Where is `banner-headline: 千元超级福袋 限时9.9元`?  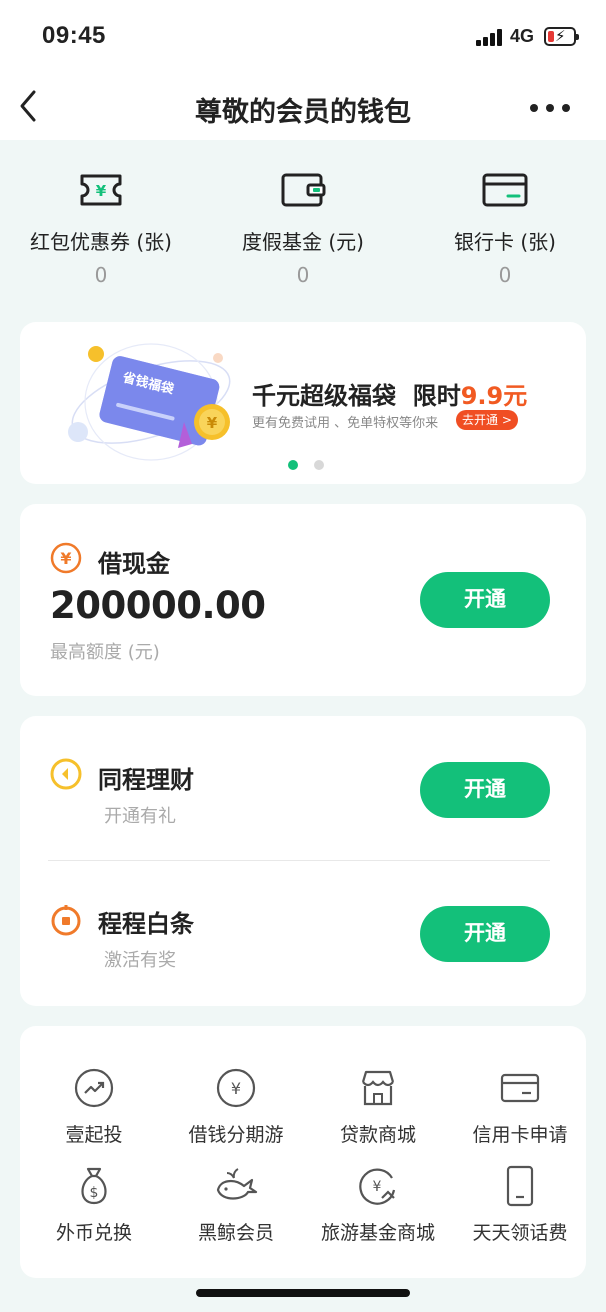 banner-headline: 千元超级福袋 限时9.9元 is located at coordinates (389, 393).